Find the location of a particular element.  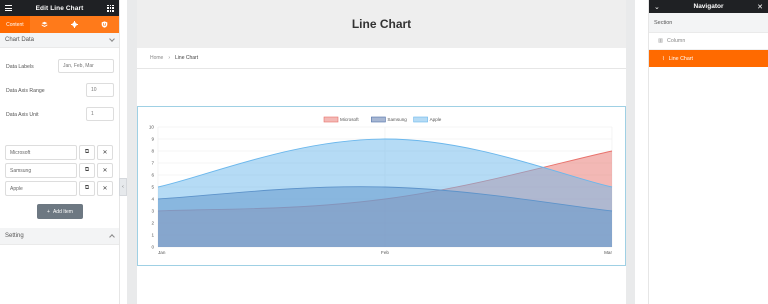

tab-advanced is located at coordinates (75, 24).